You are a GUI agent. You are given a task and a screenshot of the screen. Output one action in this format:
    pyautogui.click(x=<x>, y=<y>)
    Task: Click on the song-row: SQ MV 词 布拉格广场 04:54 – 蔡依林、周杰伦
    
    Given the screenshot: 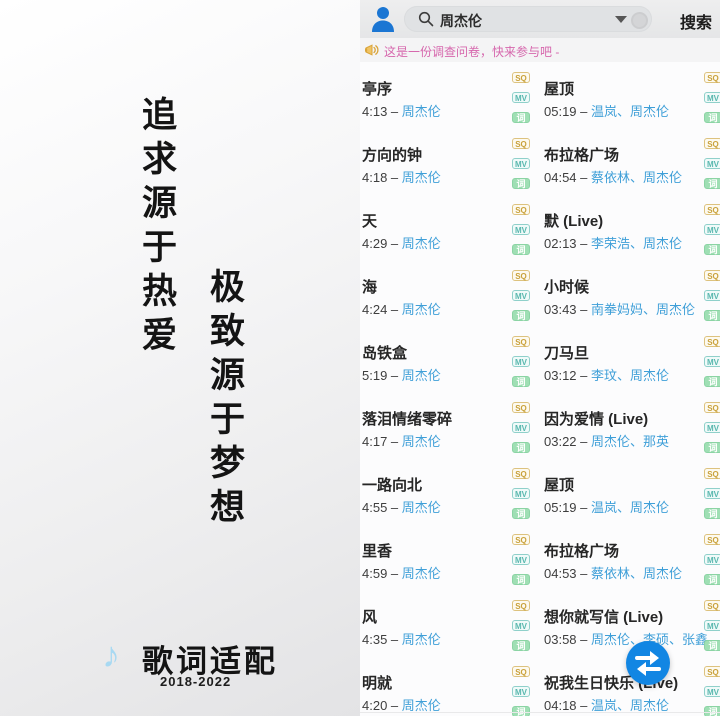 What is the action you would take?
    pyautogui.click(x=615, y=169)
    